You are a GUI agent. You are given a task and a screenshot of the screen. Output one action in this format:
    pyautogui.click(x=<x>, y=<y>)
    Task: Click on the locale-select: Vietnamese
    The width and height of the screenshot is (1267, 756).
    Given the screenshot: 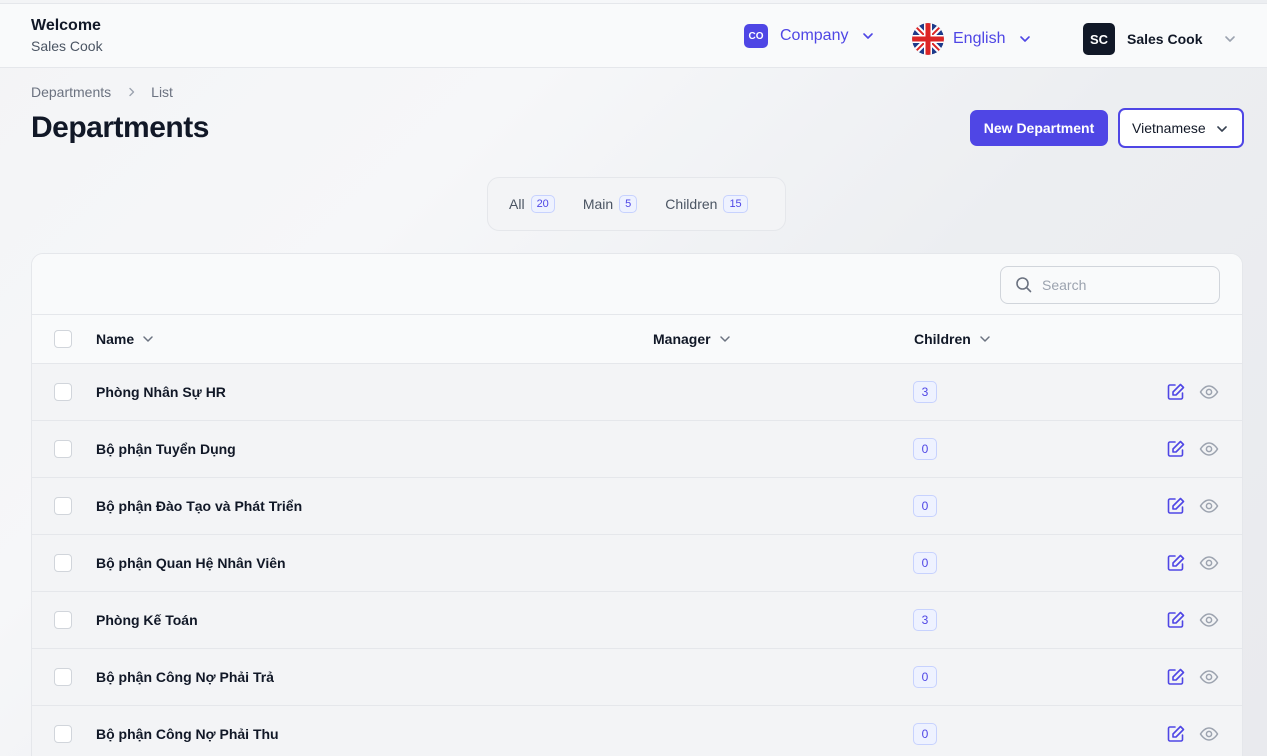 What is the action you would take?
    pyautogui.click(x=1181, y=128)
    